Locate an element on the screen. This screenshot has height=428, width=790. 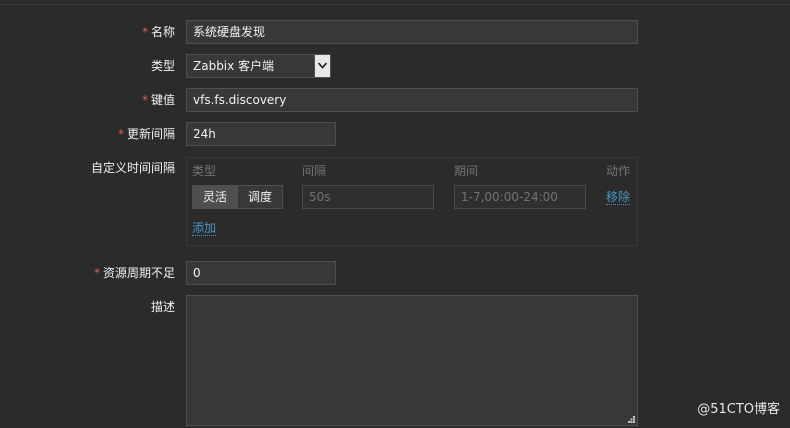
key-input: vfs.fs.discovery is located at coordinates (412, 100).